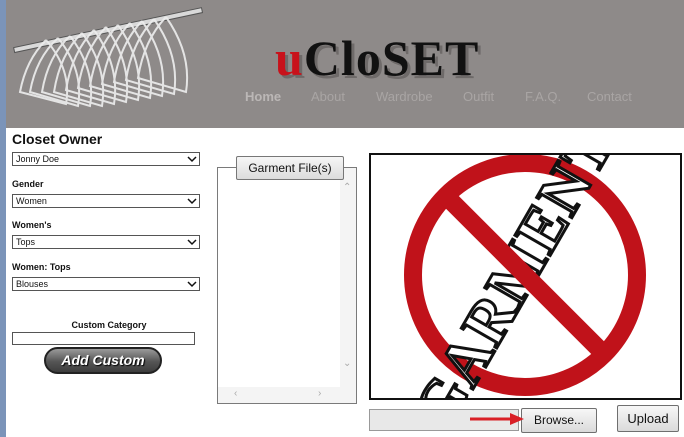 This screenshot has width=684, height=437. What do you see at coordinates (106, 159) in the screenshot?
I see `owner-select: Jonny Doe` at bounding box center [106, 159].